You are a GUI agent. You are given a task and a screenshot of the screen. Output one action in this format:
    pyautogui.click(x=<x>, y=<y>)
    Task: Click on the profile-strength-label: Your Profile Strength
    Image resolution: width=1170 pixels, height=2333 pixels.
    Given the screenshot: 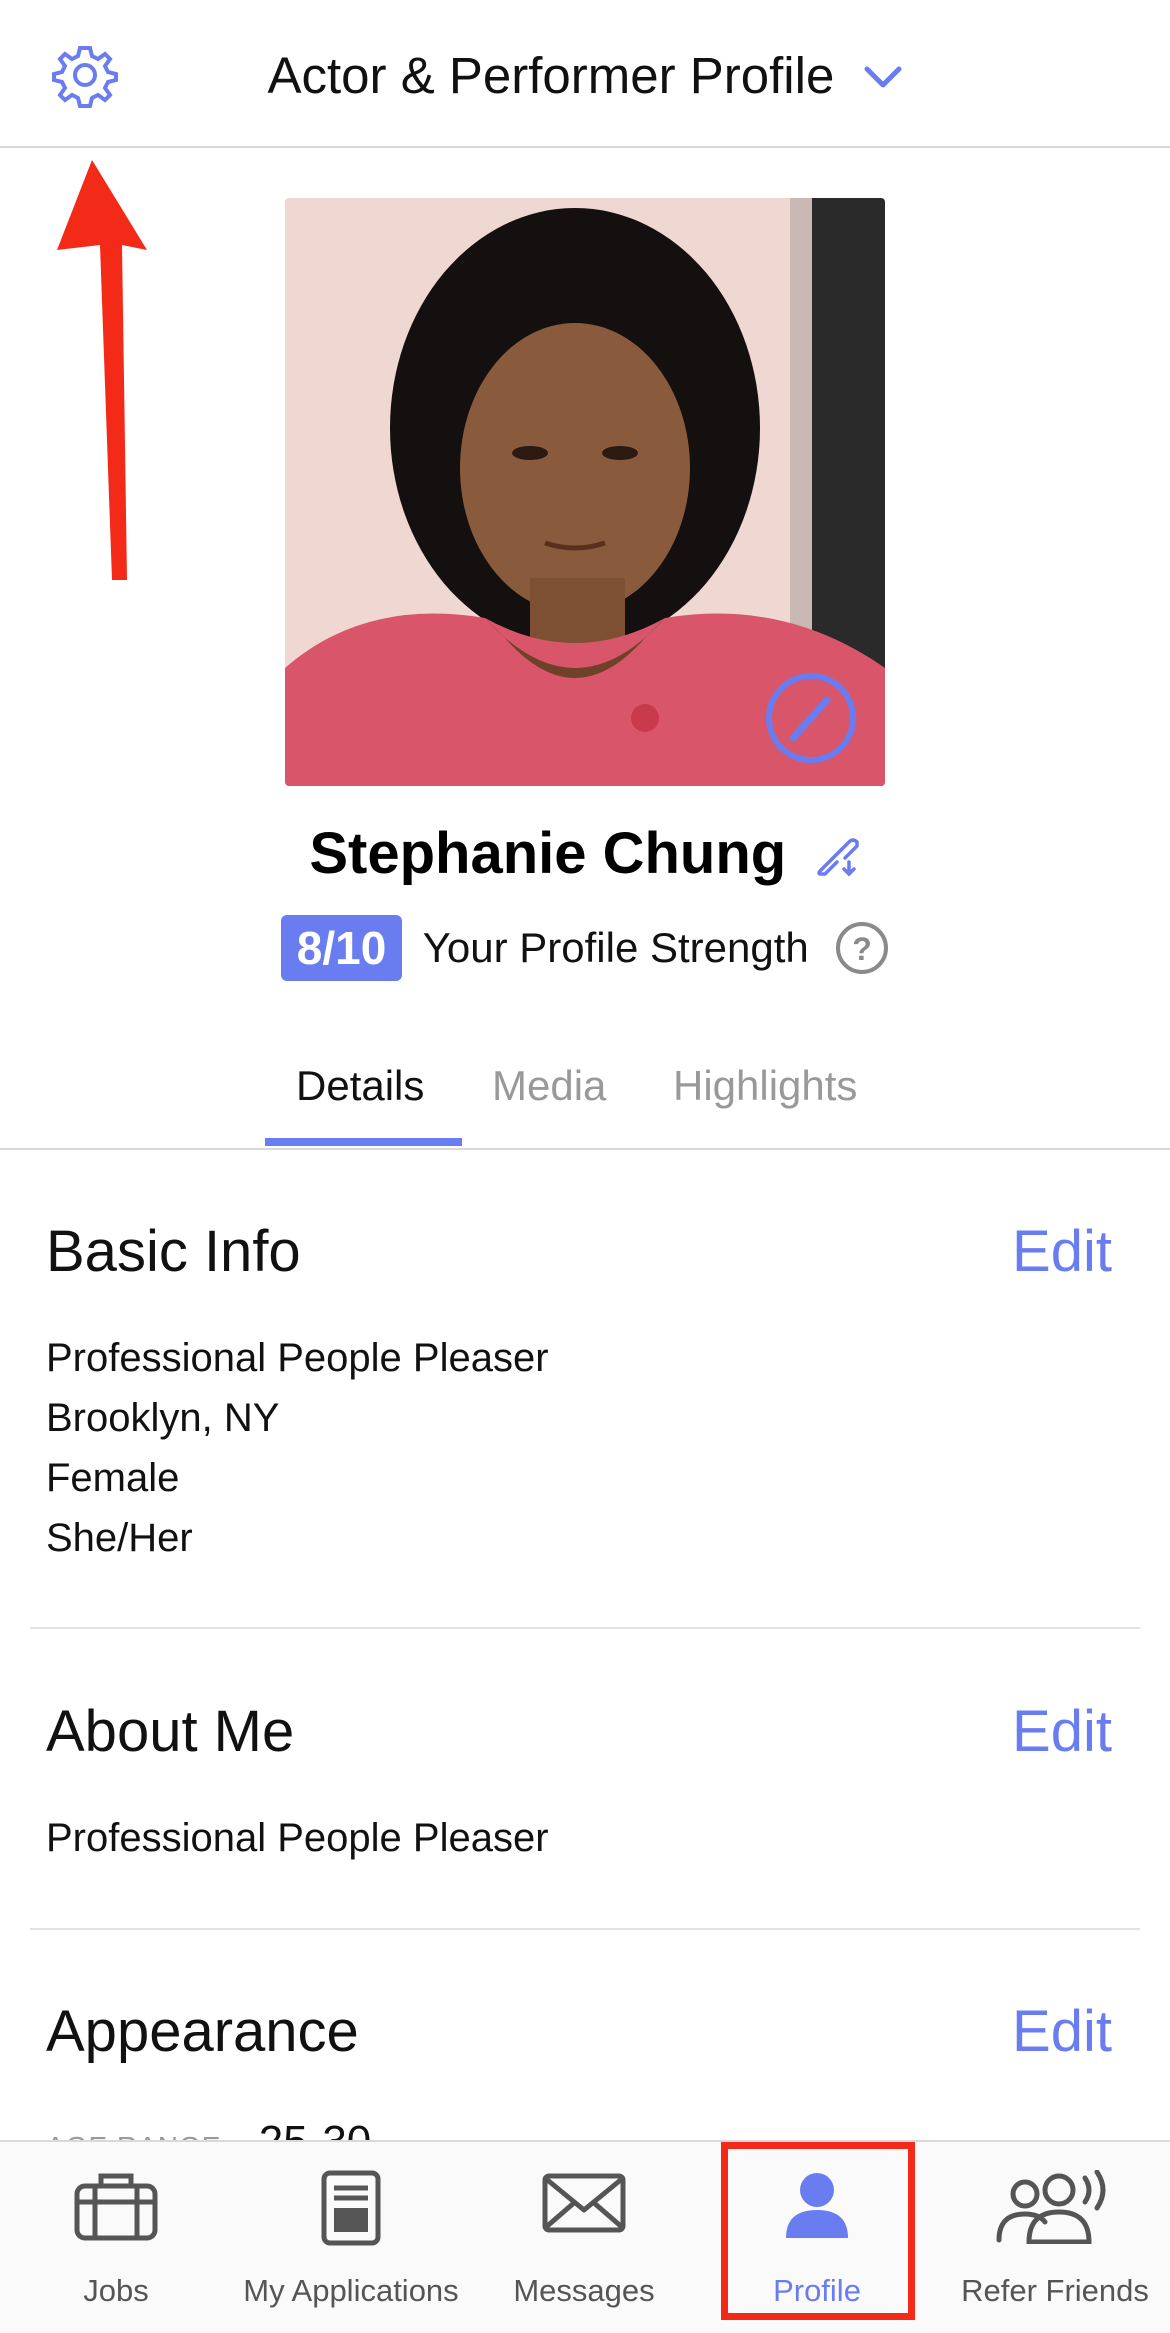 What is the action you would take?
    pyautogui.click(x=615, y=947)
    